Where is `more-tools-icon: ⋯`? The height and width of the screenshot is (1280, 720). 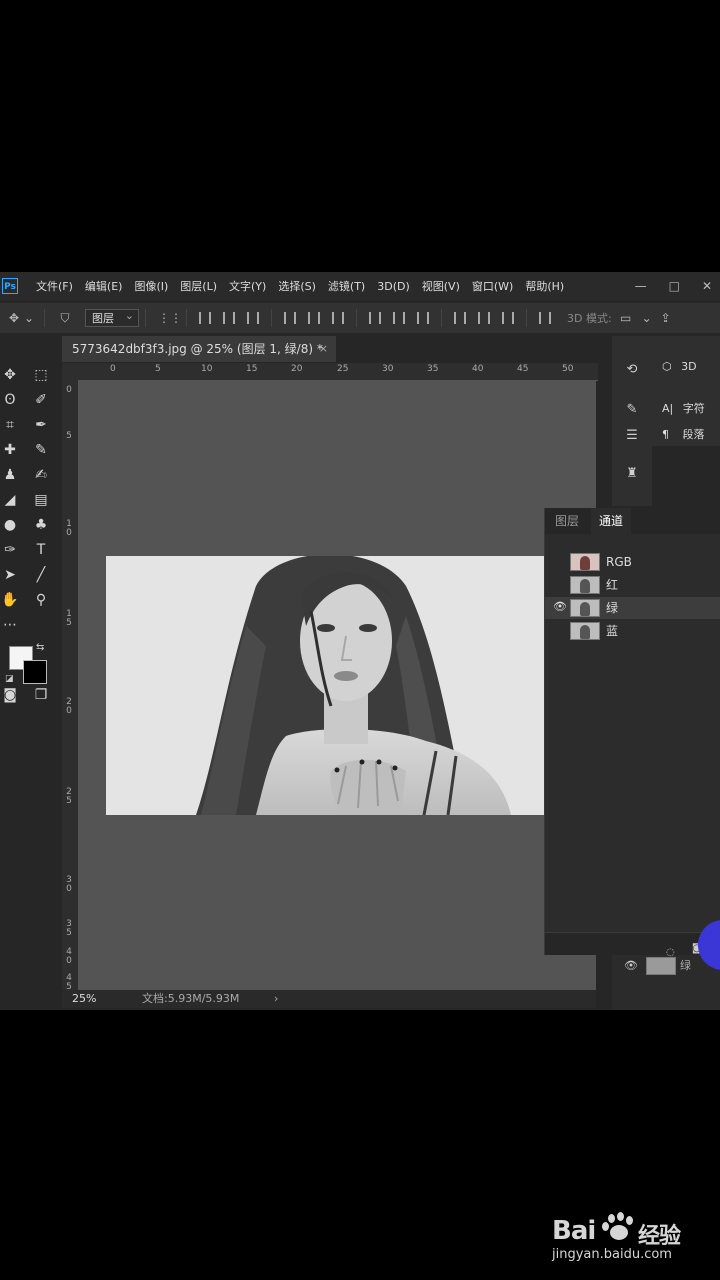 more-tools-icon: ⋯ is located at coordinates (10, 625).